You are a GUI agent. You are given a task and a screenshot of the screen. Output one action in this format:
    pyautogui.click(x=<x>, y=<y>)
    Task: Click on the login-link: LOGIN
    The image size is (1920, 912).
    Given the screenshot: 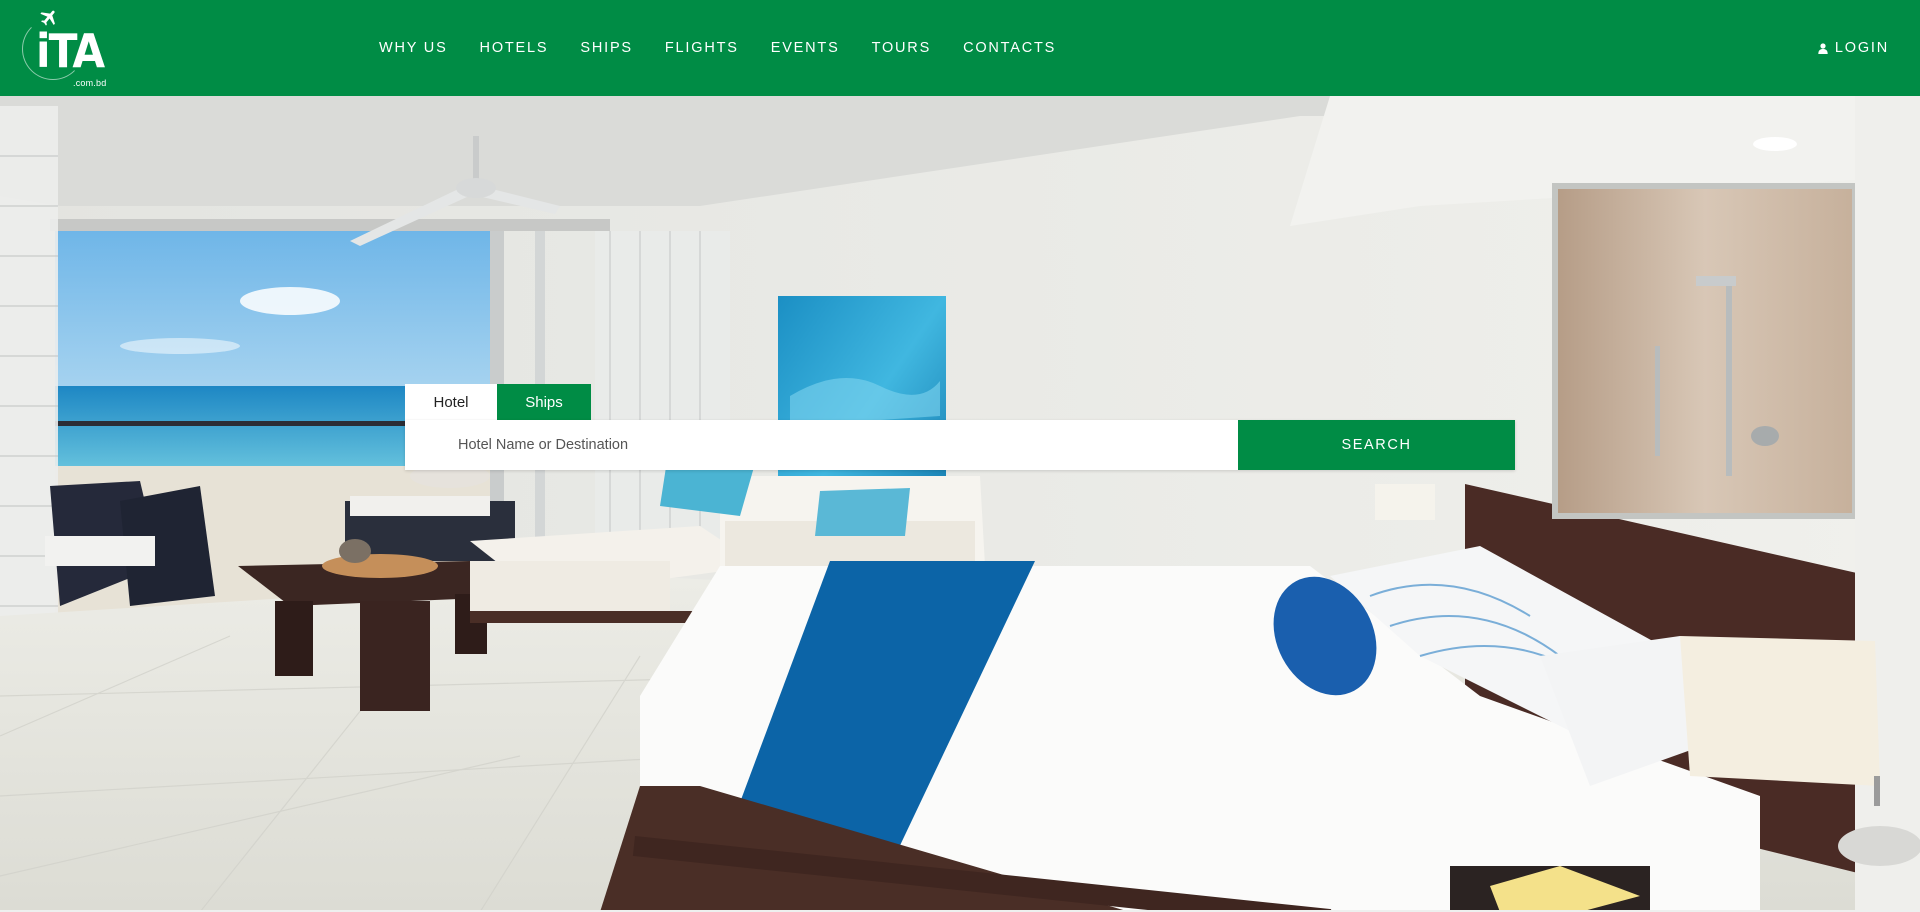 What is the action you would take?
    pyautogui.click(x=1853, y=48)
    